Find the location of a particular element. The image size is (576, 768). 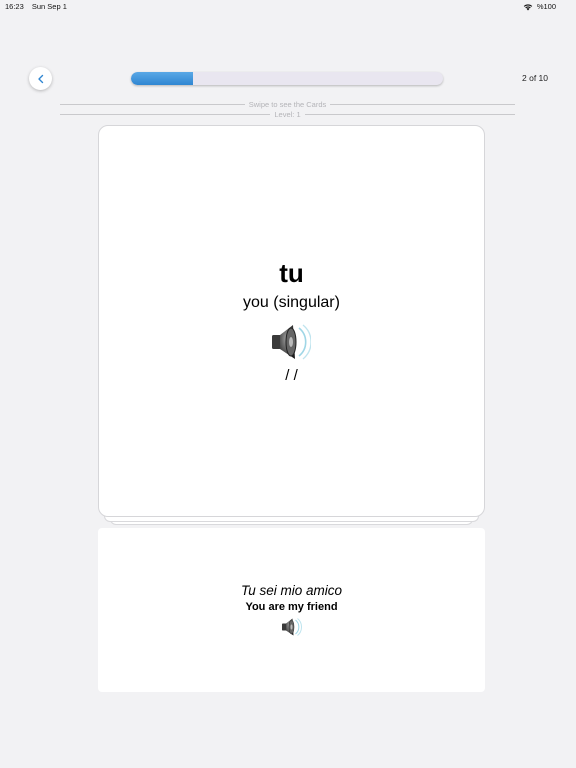

status-date: Sun Sep 1 is located at coordinates (49, 6).